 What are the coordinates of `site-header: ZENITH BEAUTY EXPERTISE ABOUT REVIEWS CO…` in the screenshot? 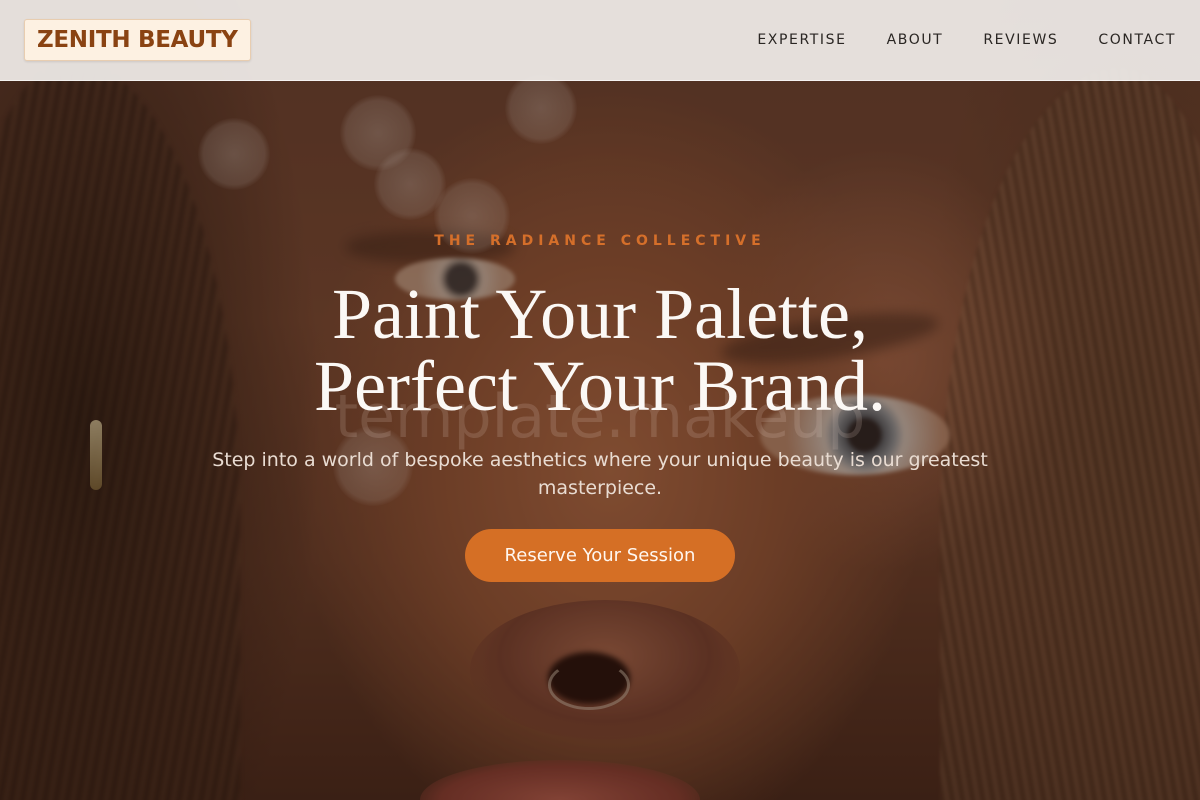 It's located at (600, 40).